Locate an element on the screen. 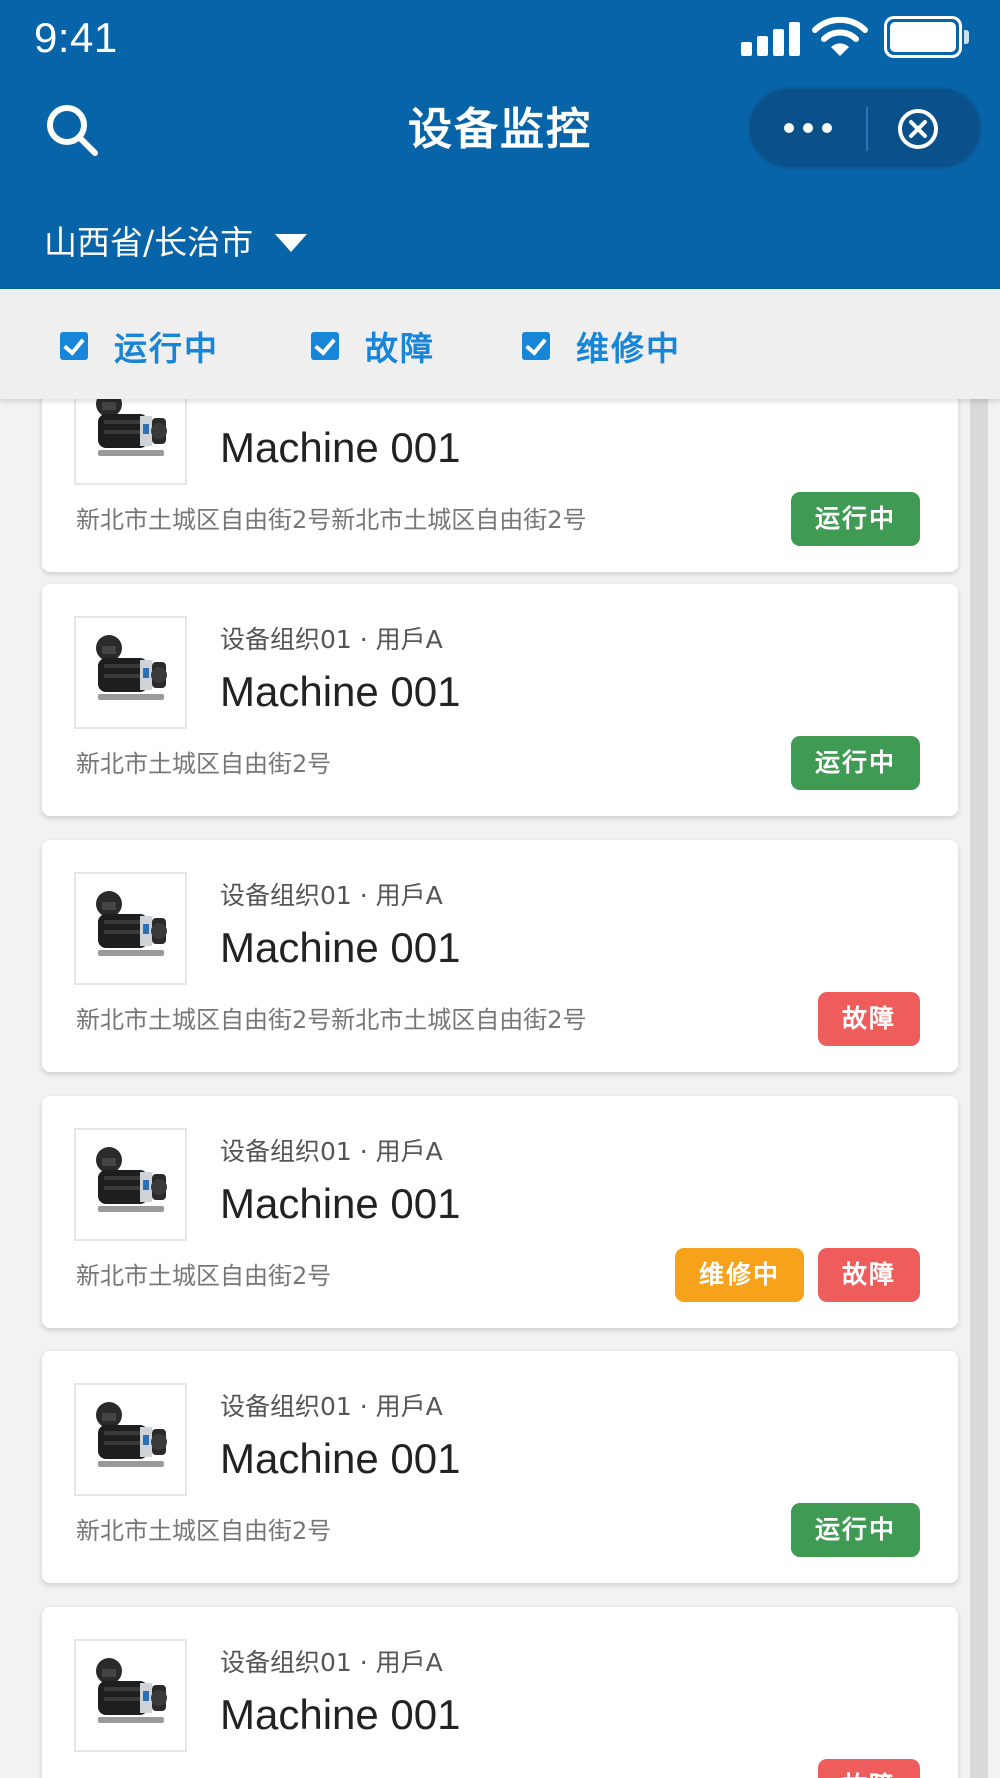 The image size is (1000, 1778). filter-label: 维修中 is located at coordinates (628, 348).